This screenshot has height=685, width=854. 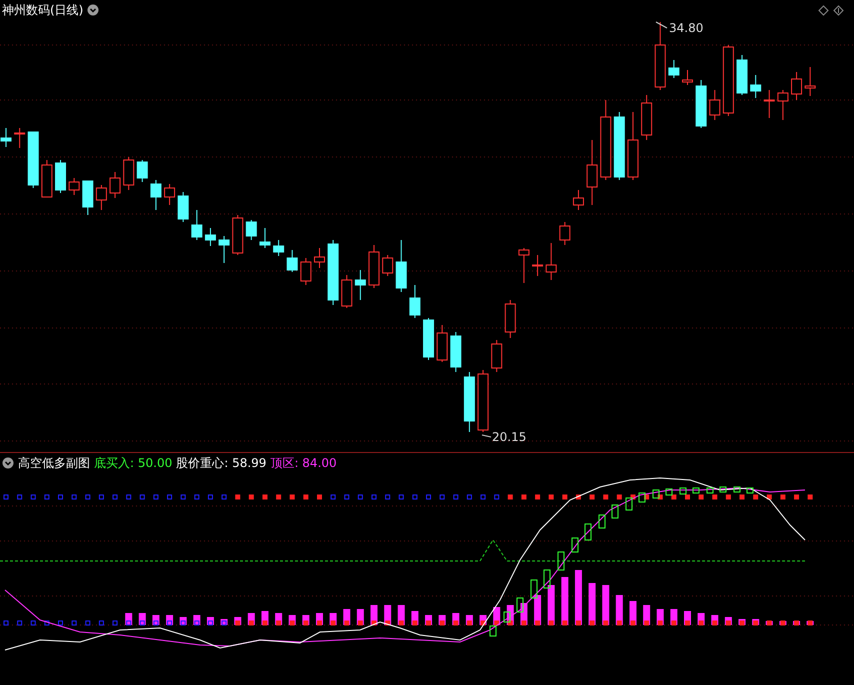 I want to click on indicator-reading: 股价重心: 58.99, so click(x=221, y=463).